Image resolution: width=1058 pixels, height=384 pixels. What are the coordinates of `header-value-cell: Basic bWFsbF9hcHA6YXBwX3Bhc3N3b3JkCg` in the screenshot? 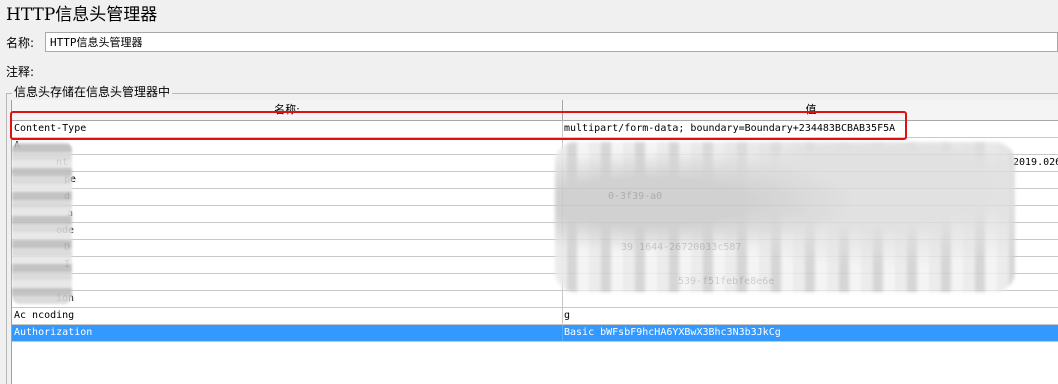 It's located at (810, 333).